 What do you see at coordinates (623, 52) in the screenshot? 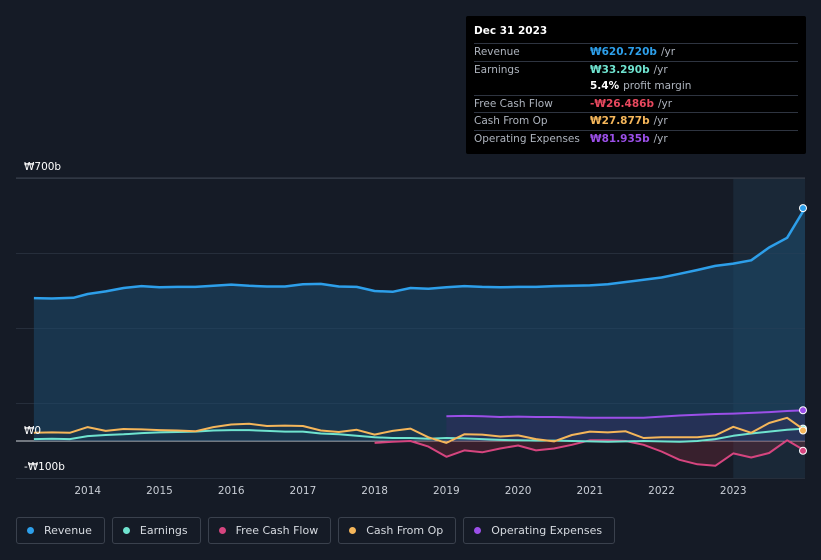
I see `tooltip-value: ₩620.720b` at bounding box center [623, 52].